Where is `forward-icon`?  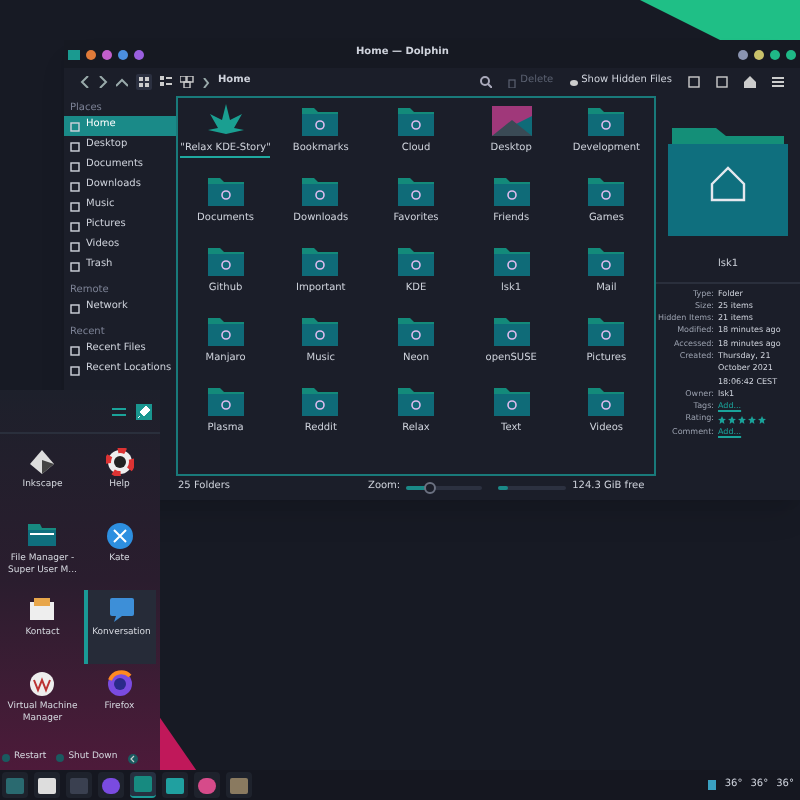 forward-icon is located at coordinates (103, 82).